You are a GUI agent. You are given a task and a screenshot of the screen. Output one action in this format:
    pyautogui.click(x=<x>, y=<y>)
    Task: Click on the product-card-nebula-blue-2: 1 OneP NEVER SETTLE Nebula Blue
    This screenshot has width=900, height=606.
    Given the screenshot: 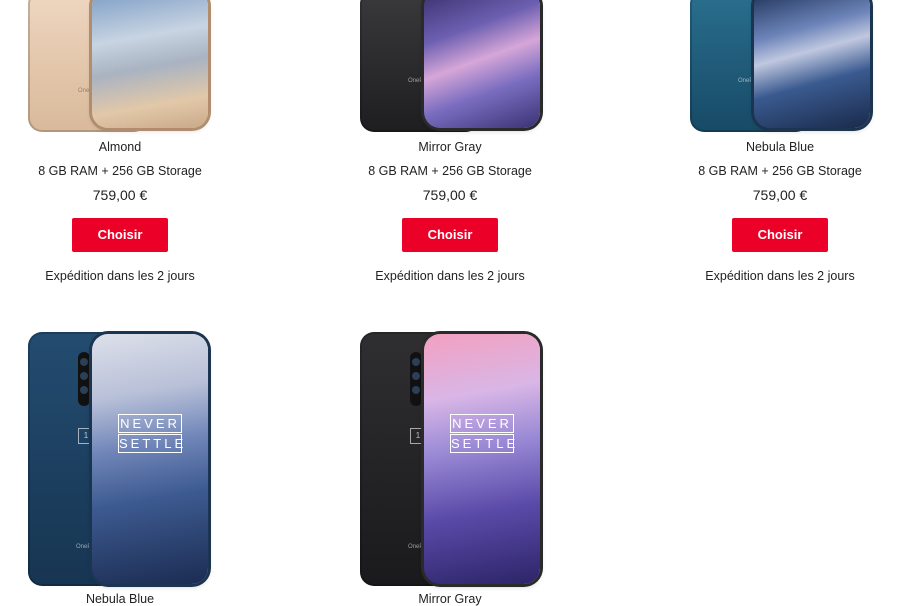 What is the action you would take?
    pyautogui.click(x=120, y=468)
    